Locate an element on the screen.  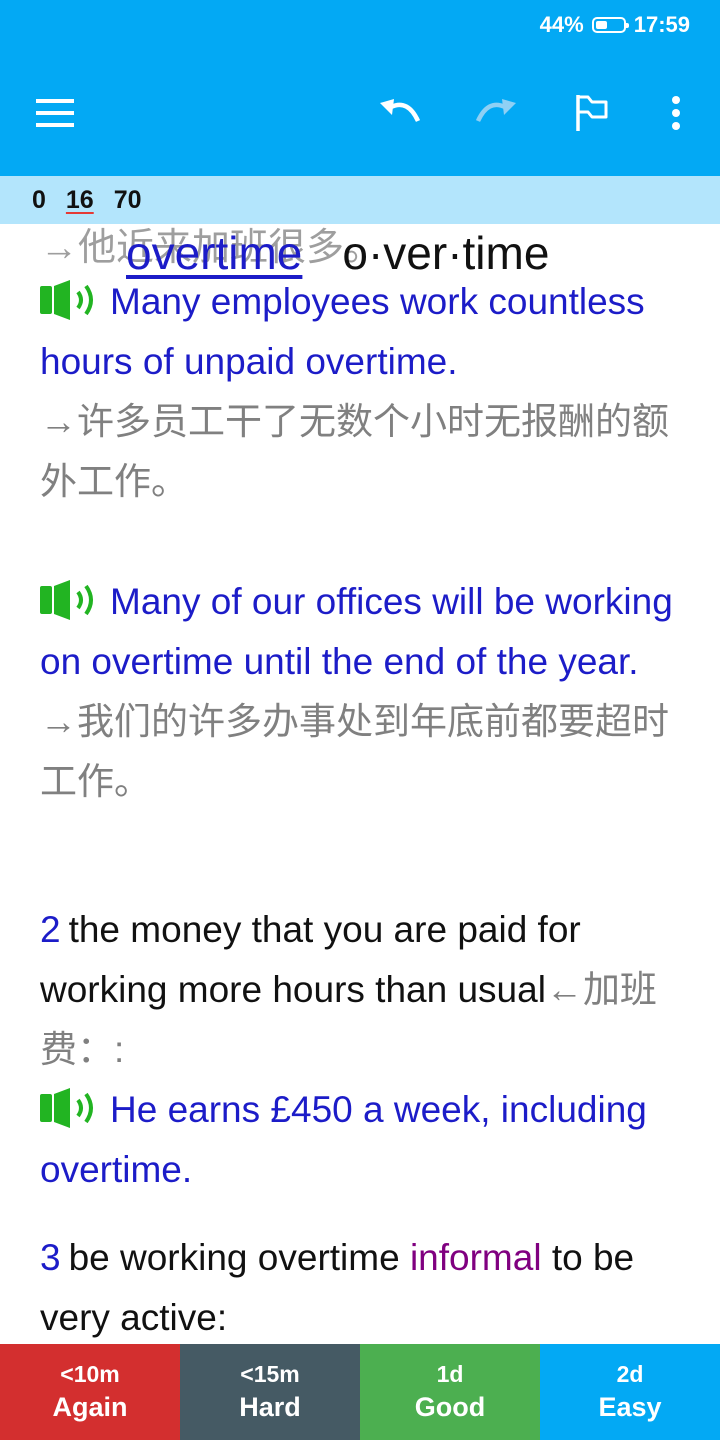
menu-icon is located at coordinates (56, 113).